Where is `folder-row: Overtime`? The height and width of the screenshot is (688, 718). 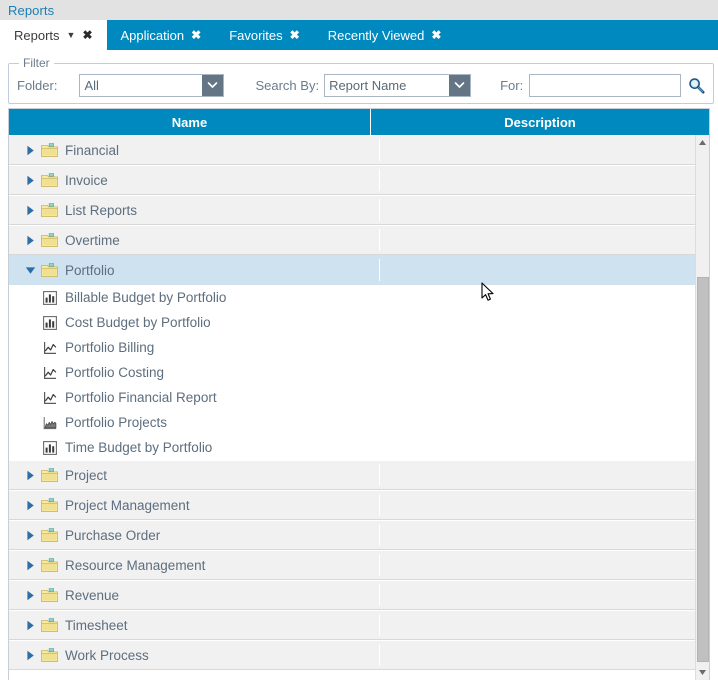 folder-row: Overtime is located at coordinates (352, 240).